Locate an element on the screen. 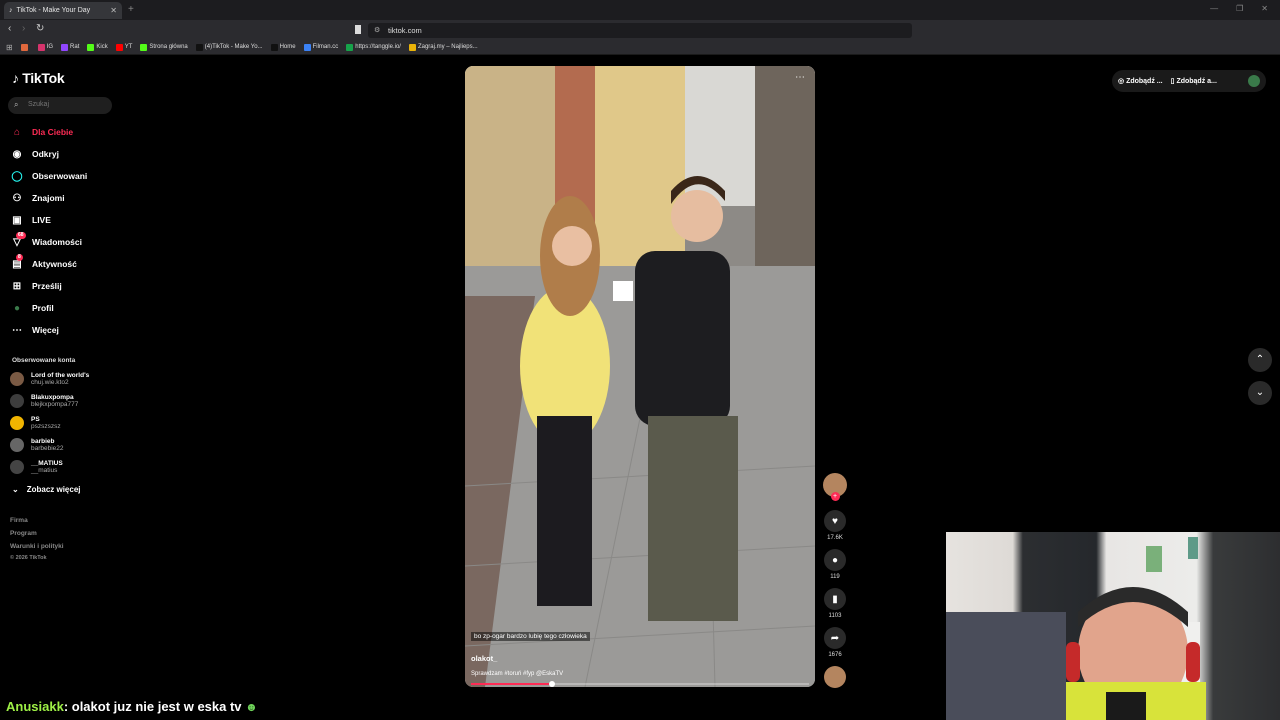 This screenshot has height=720, width=1280. back-icon: ‹ is located at coordinates (9, 28).